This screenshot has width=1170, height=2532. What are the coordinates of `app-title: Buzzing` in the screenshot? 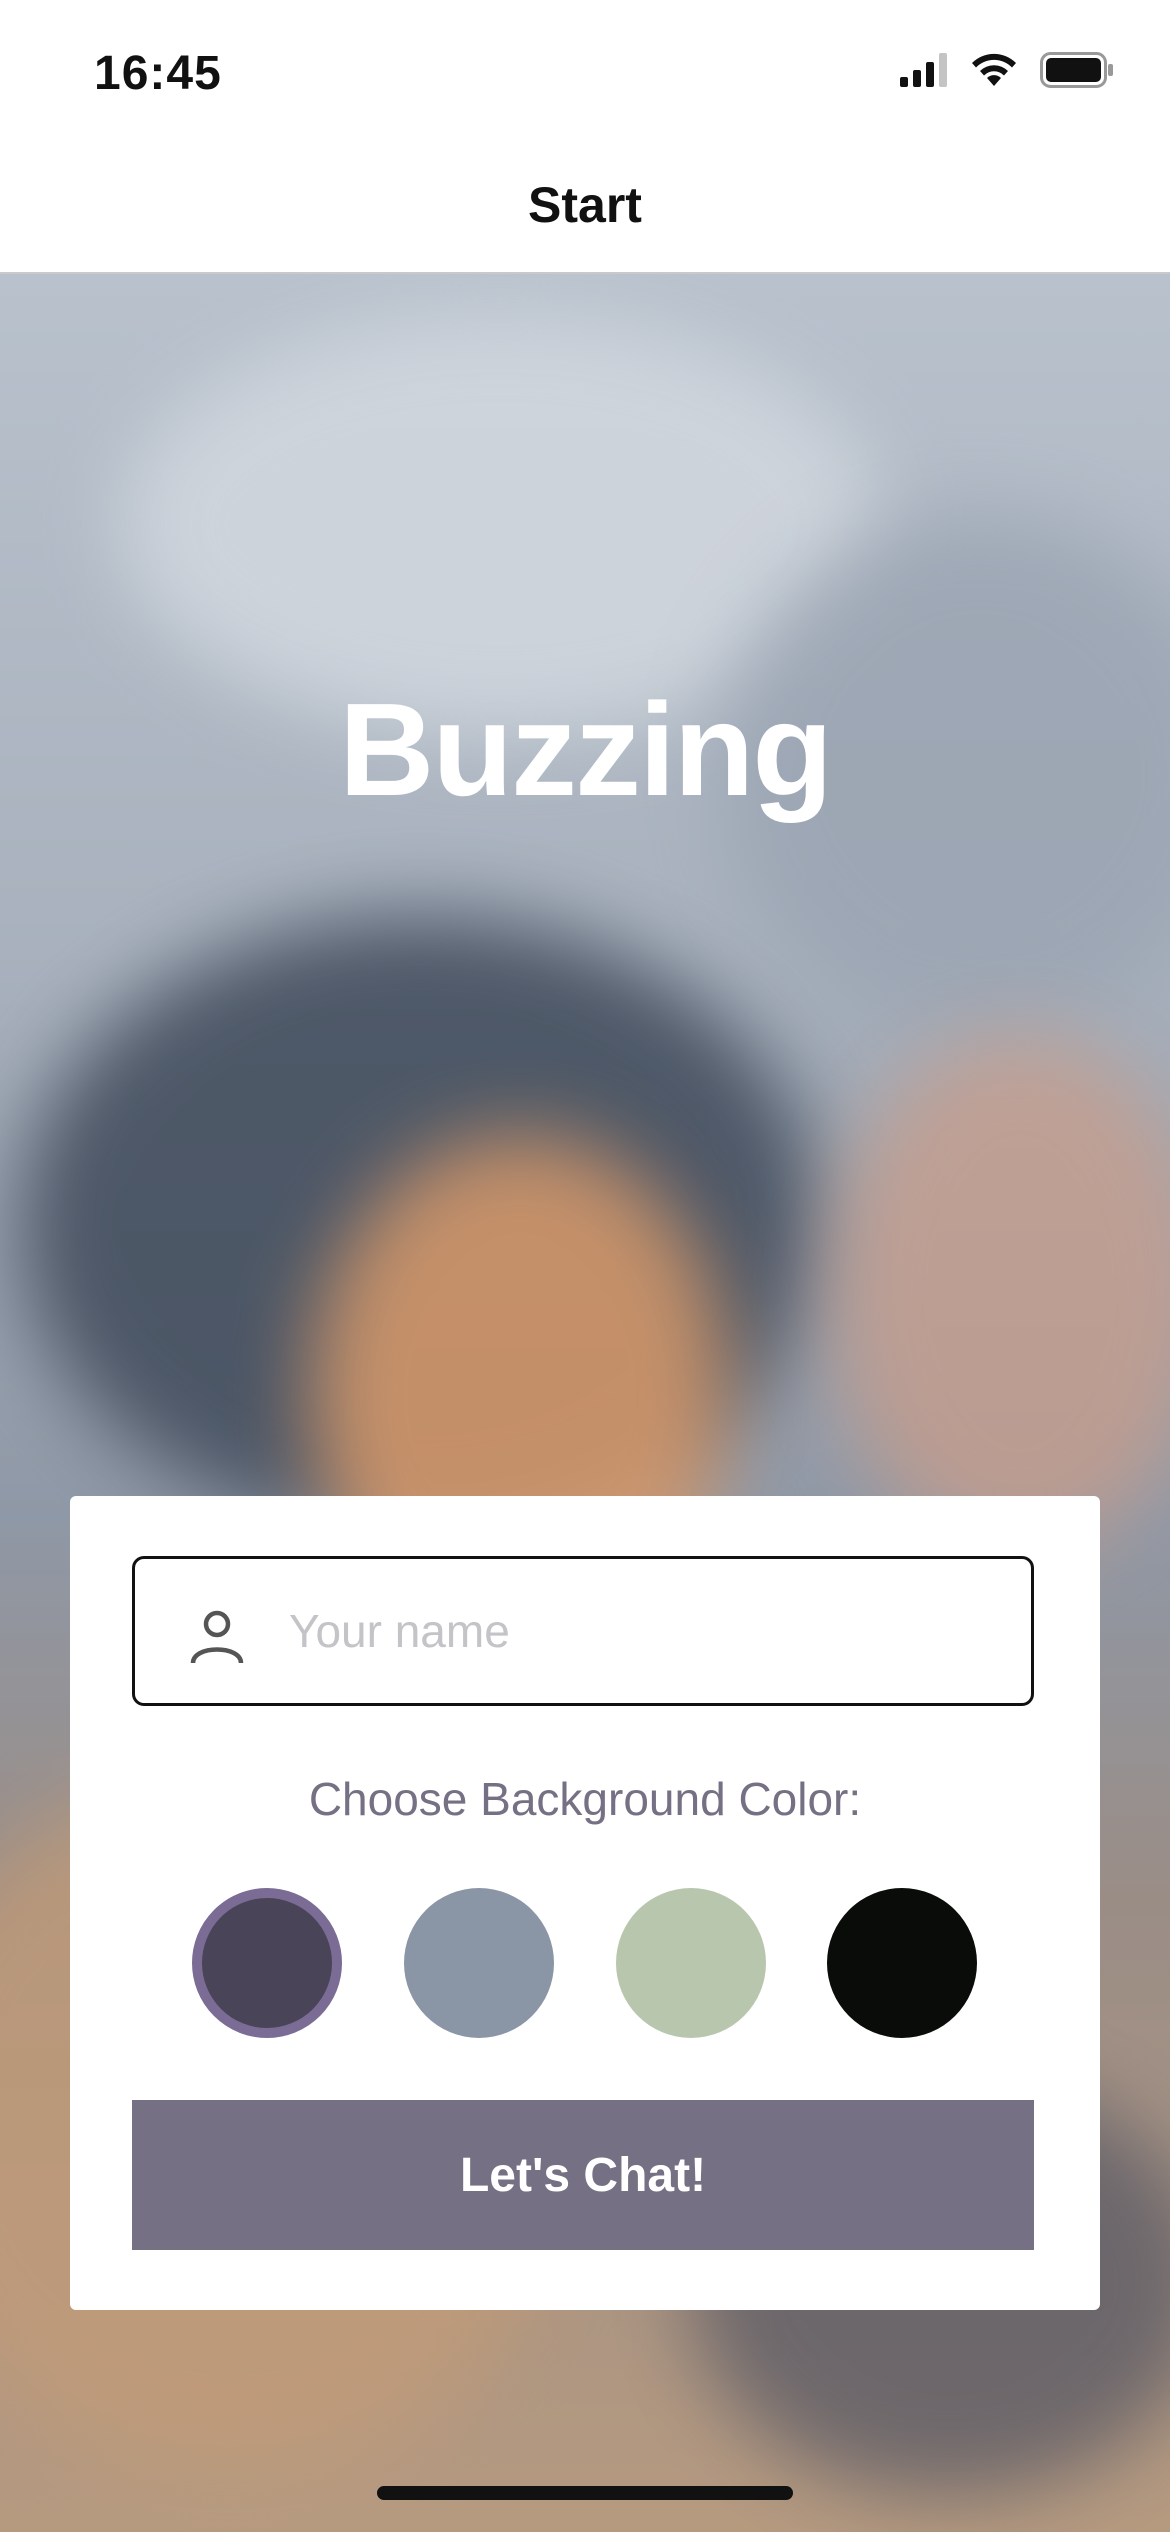 It's located at (586, 749).